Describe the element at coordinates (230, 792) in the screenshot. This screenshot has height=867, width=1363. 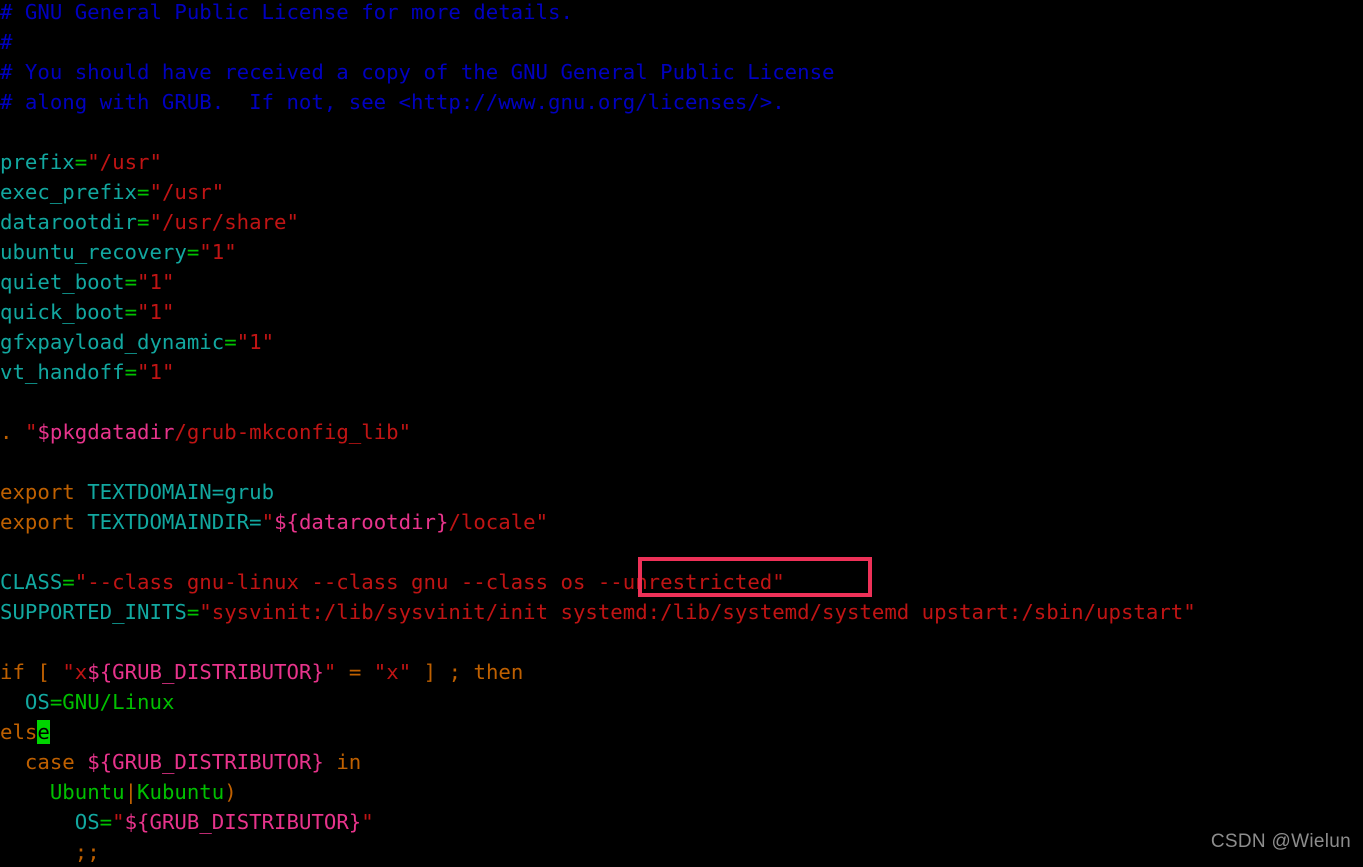
I see `code-token: )` at that location.